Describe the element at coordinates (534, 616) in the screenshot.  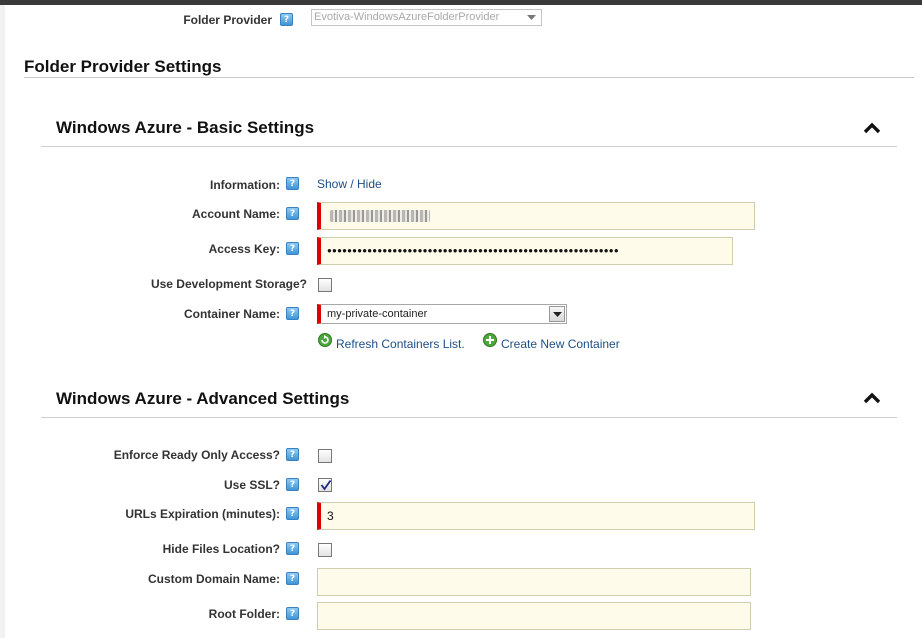
I see `root-folder-input` at that location.